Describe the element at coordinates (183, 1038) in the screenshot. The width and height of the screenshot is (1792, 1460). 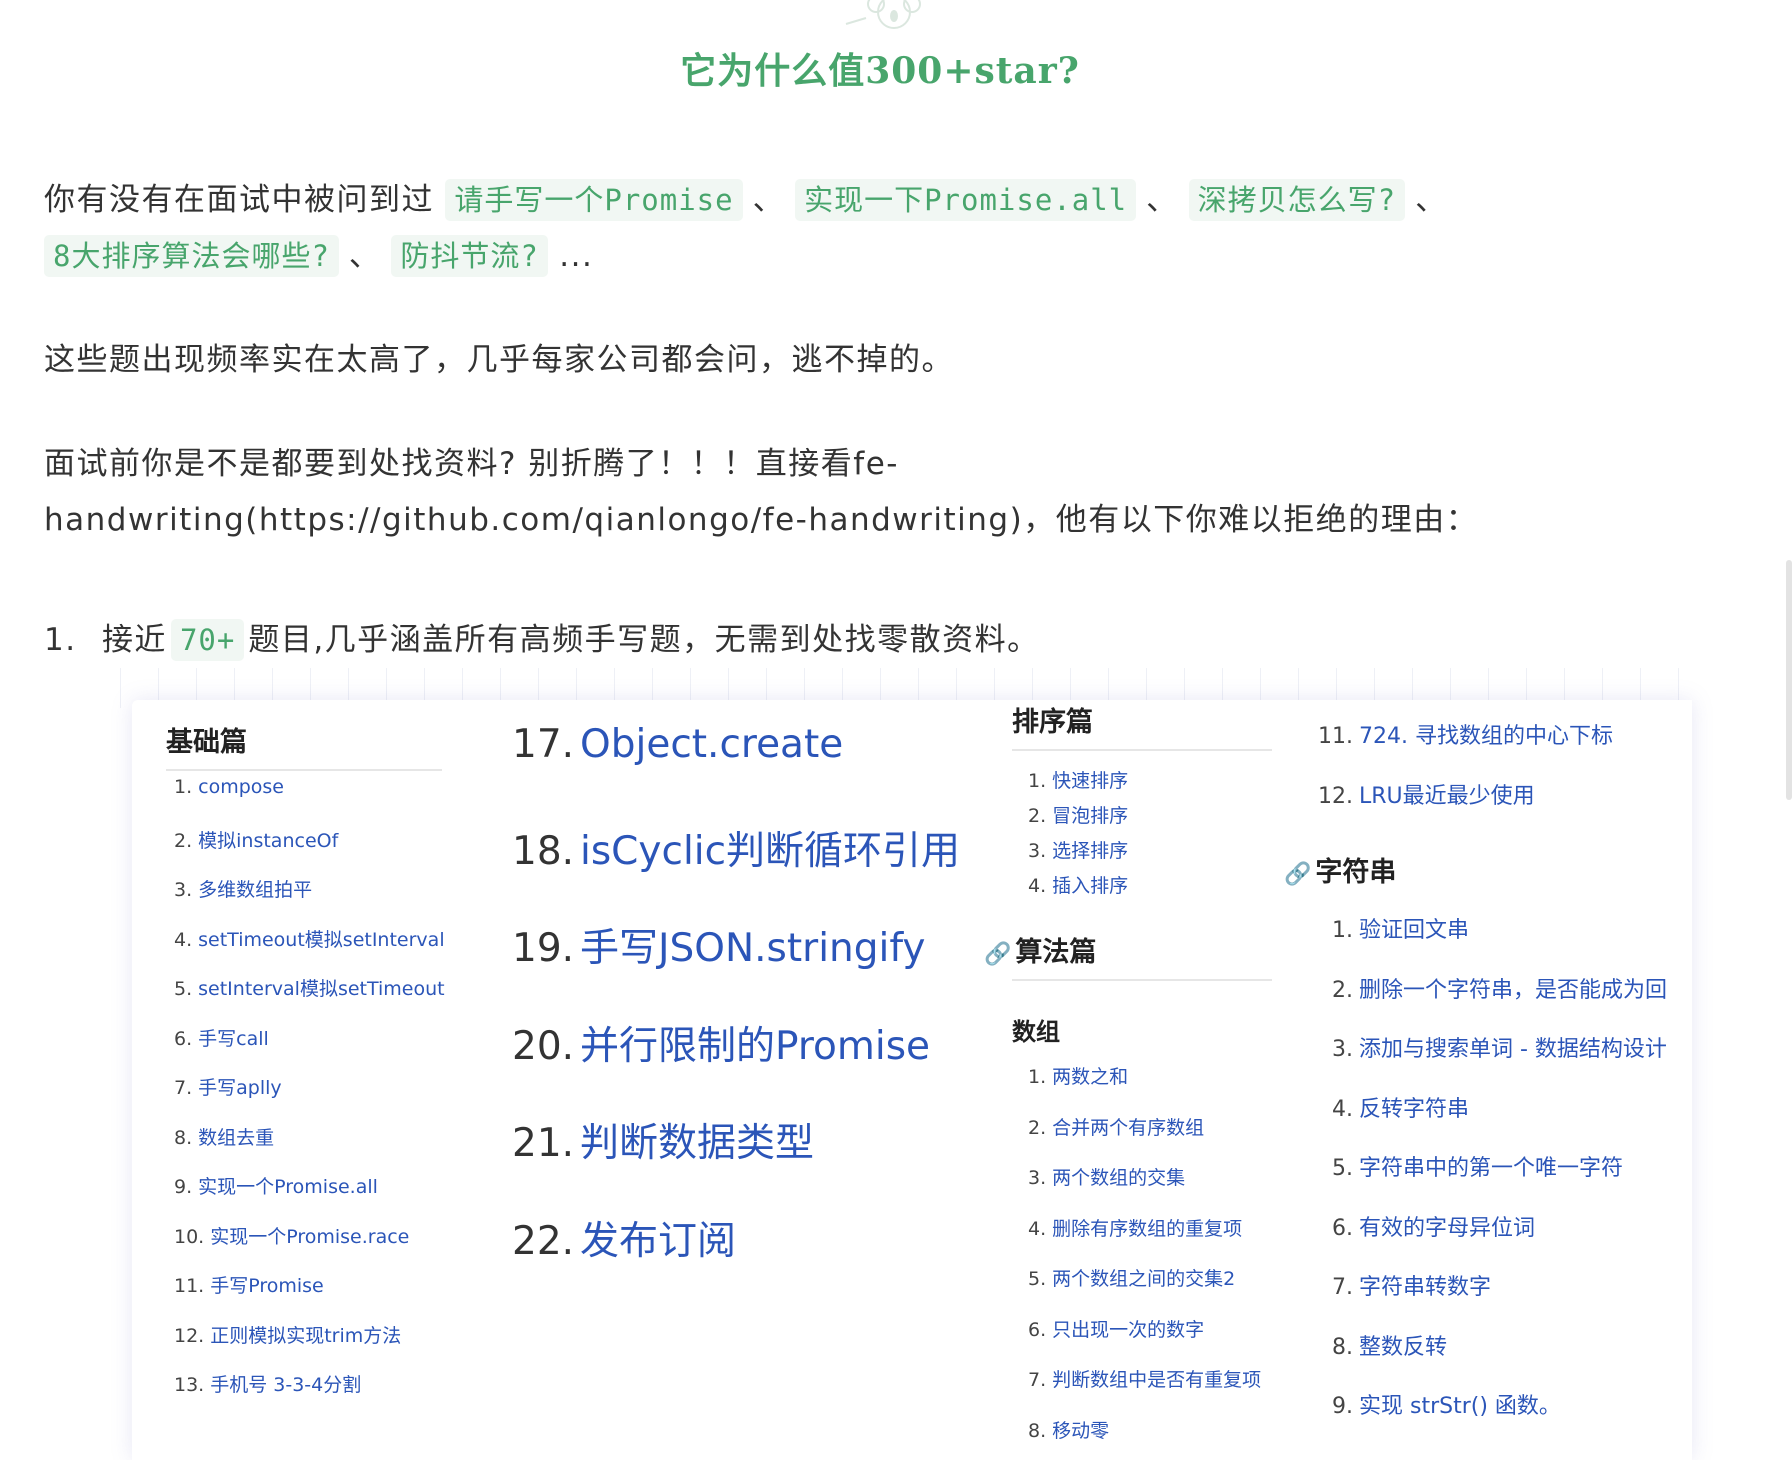
I see `item-number: 6.` at that location.